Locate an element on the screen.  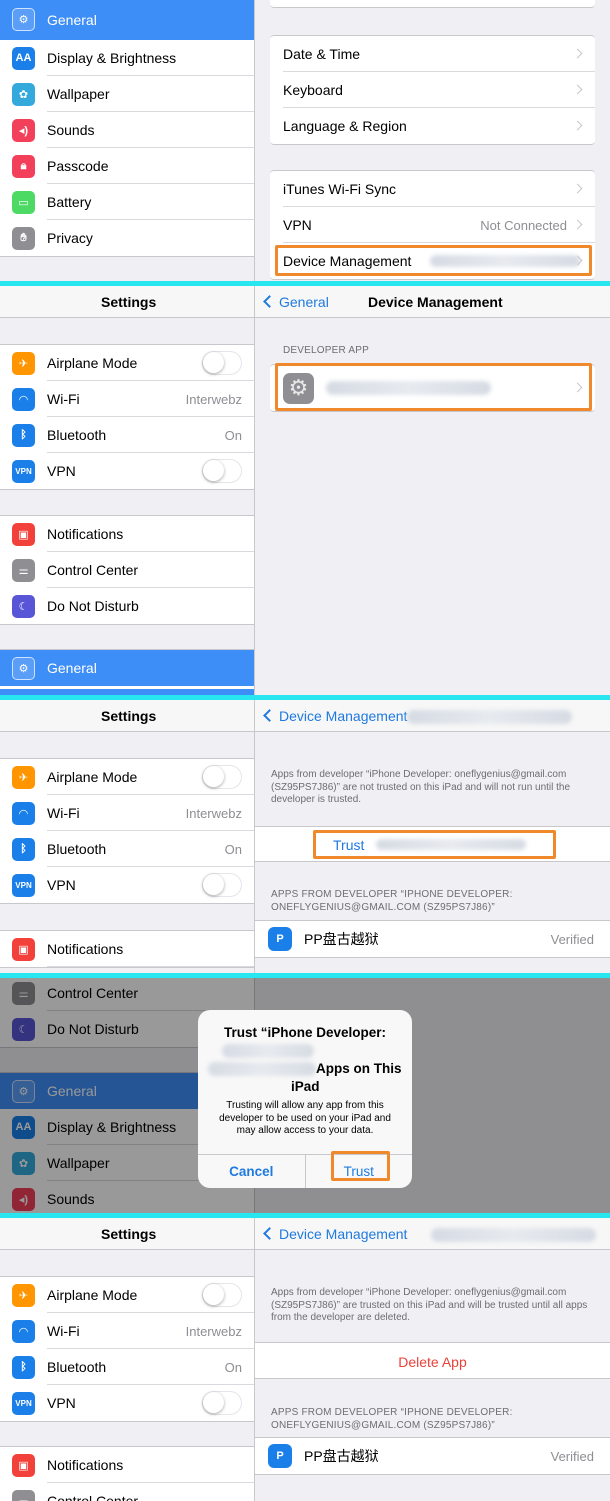
chevron-right-icon is located at coordinates (577, 125).